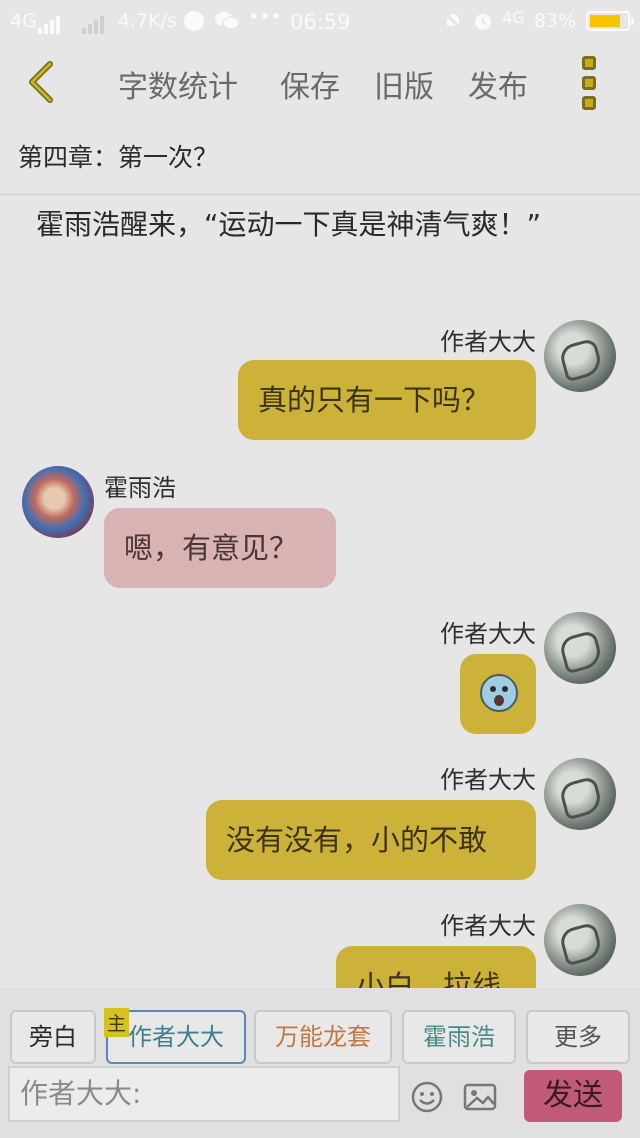 The height and width of the screenshot is (1138, 640). I want to click on message-bubble: 嗯，有意见？, so click(220, 548).